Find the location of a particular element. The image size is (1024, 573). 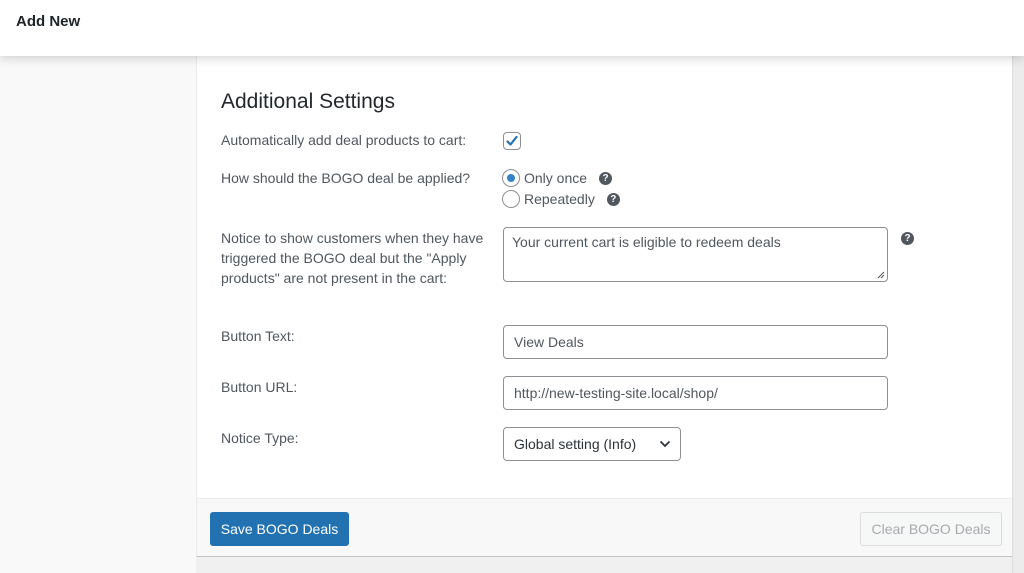

auto-add-checkbox is located at coordinates (512, 141).